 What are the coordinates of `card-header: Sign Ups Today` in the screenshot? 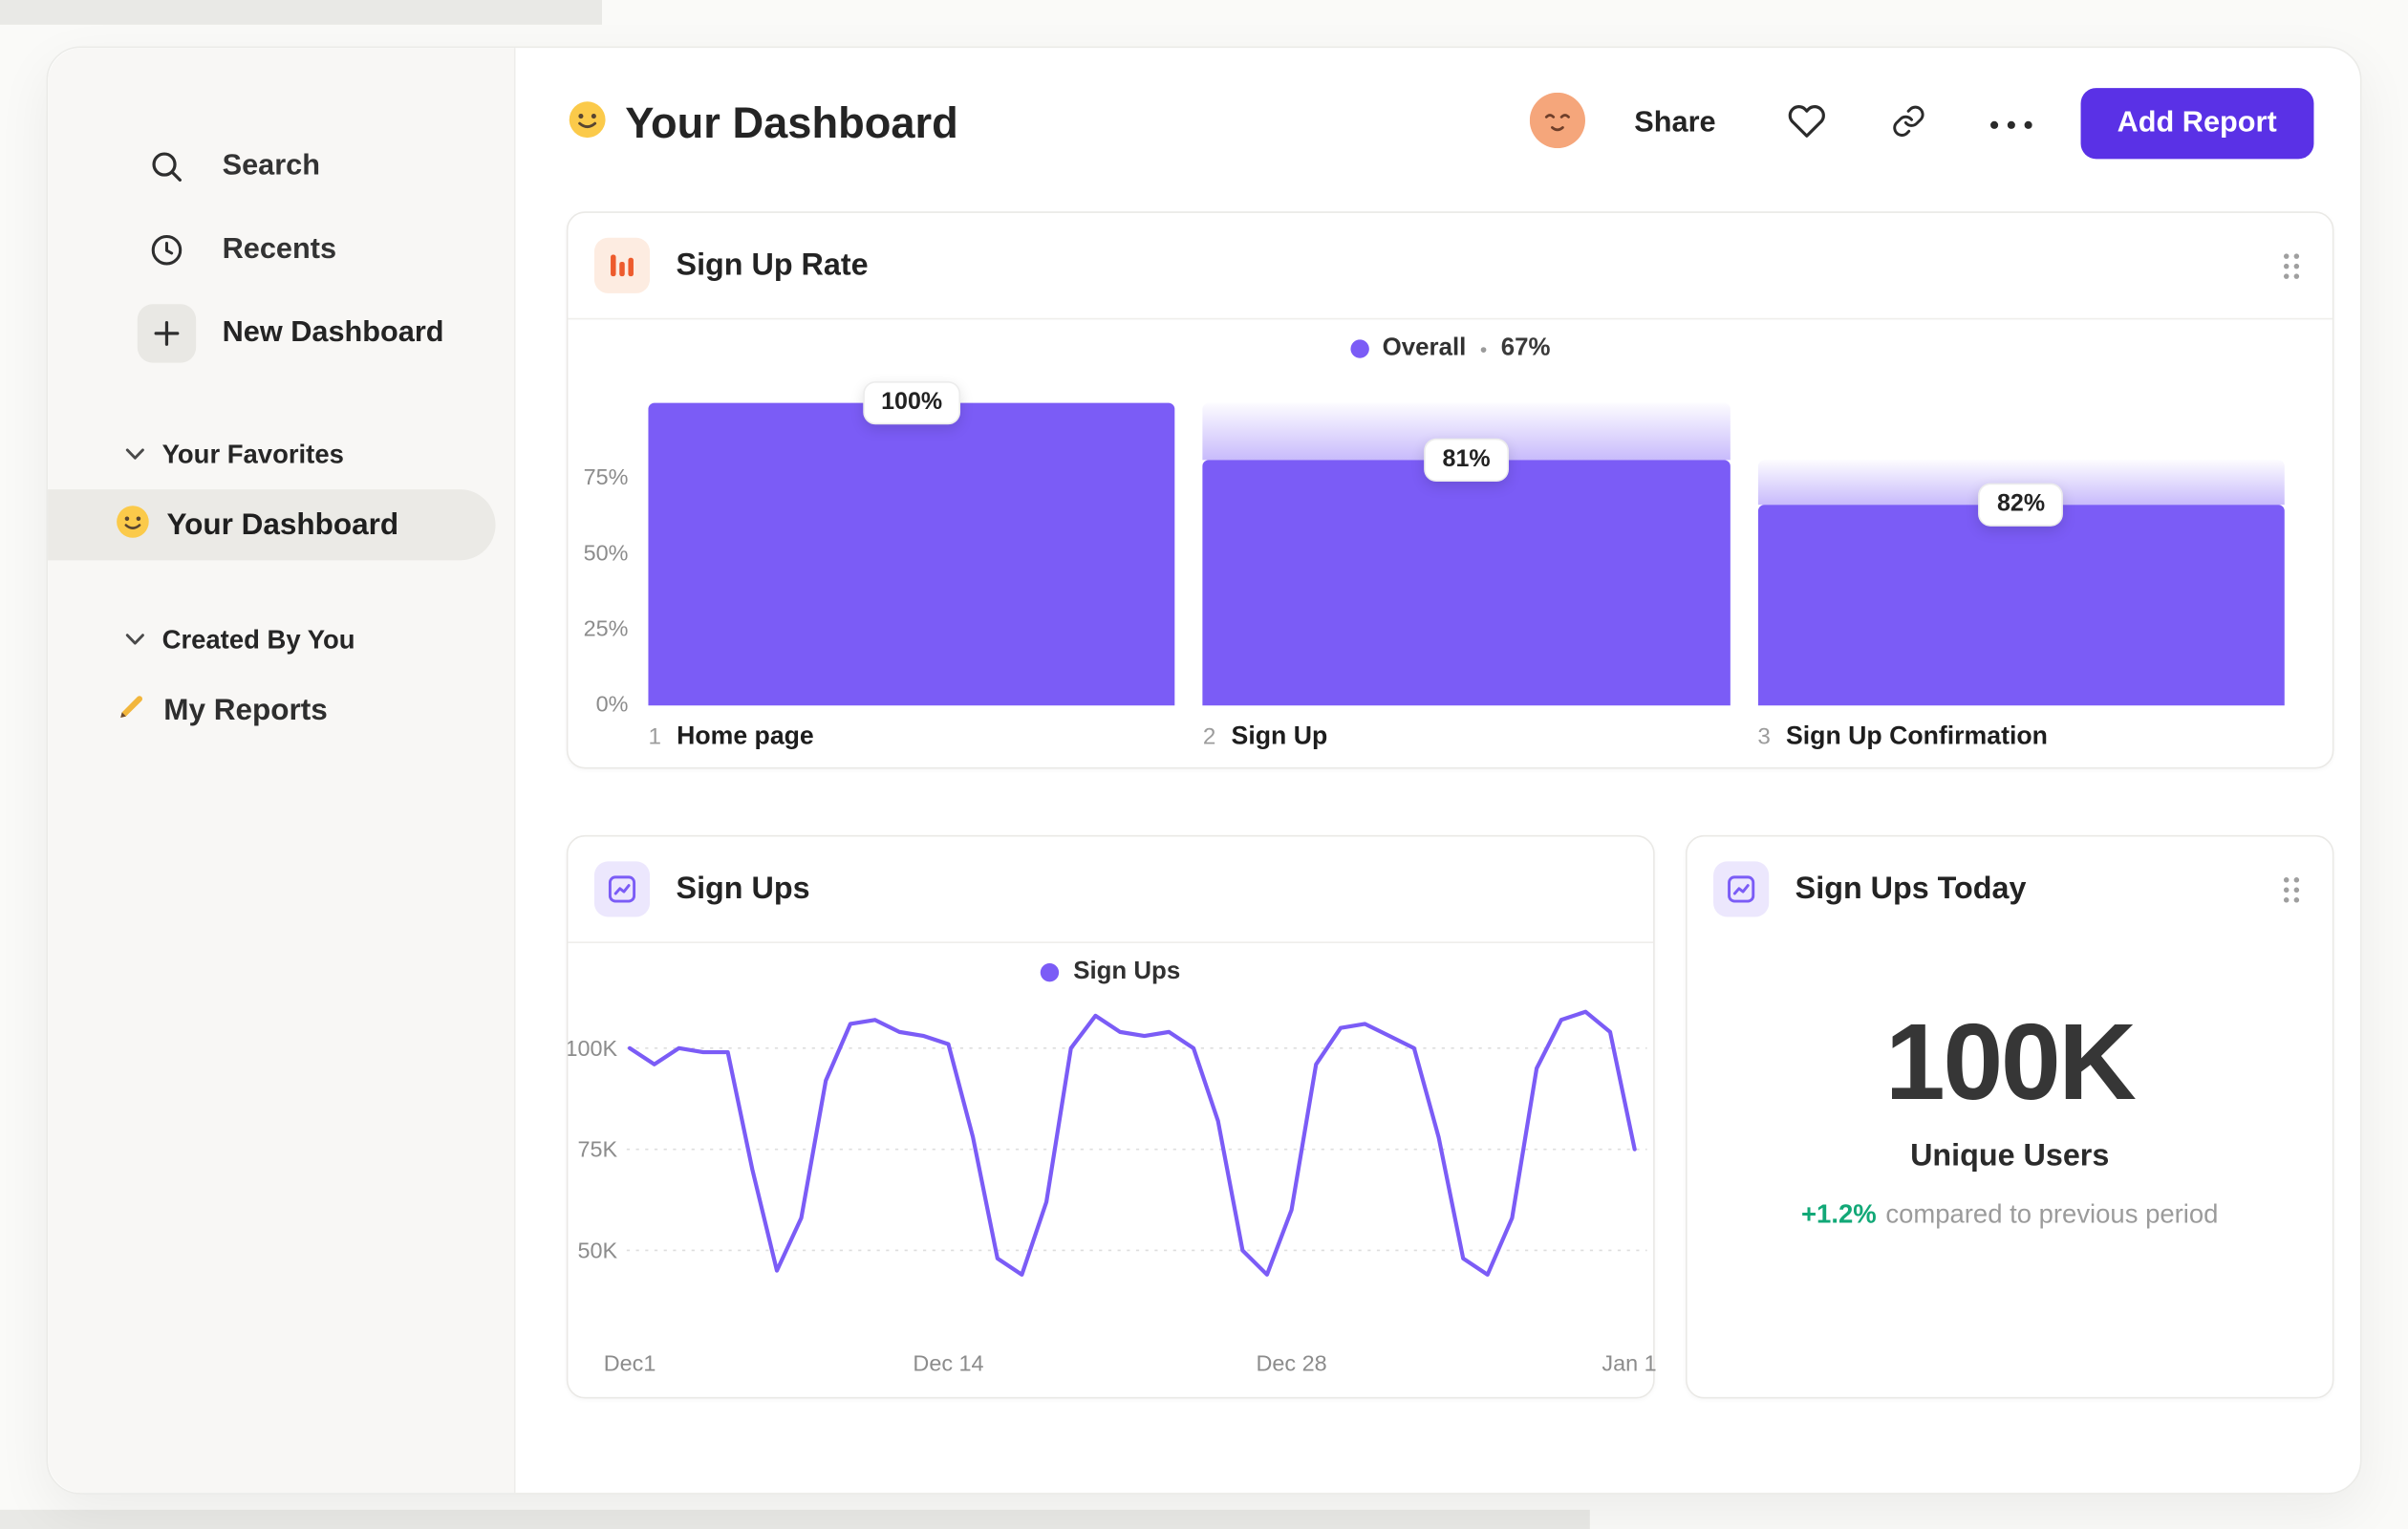 It's located at (2011, 889).